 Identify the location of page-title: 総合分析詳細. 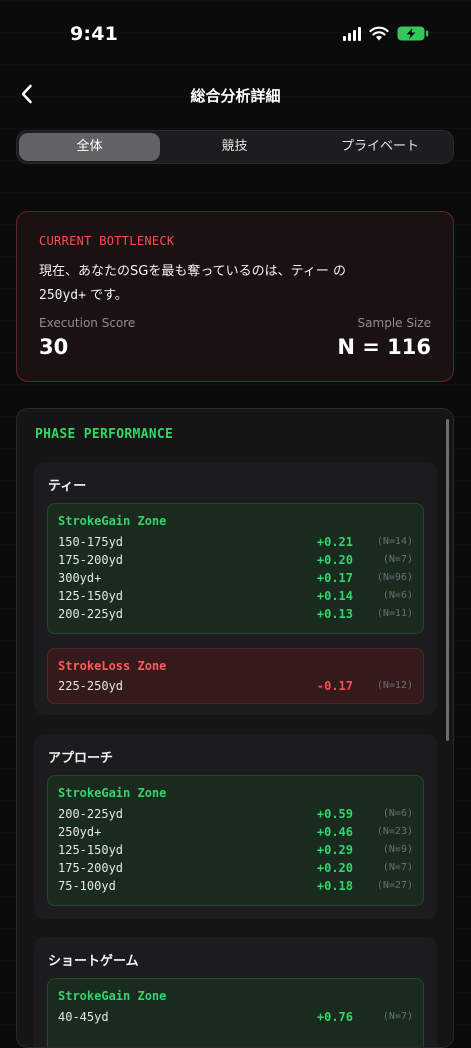
(235, 96).